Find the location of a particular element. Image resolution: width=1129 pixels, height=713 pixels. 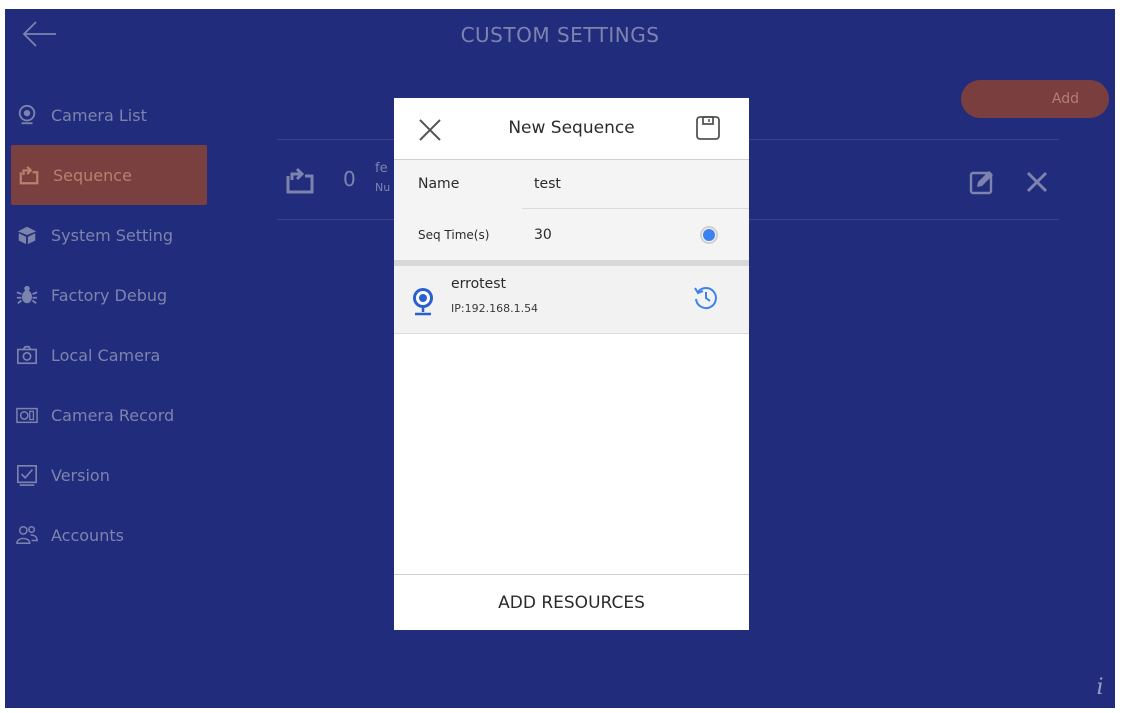

camera-list-icon is located at coordinates (27, 115).